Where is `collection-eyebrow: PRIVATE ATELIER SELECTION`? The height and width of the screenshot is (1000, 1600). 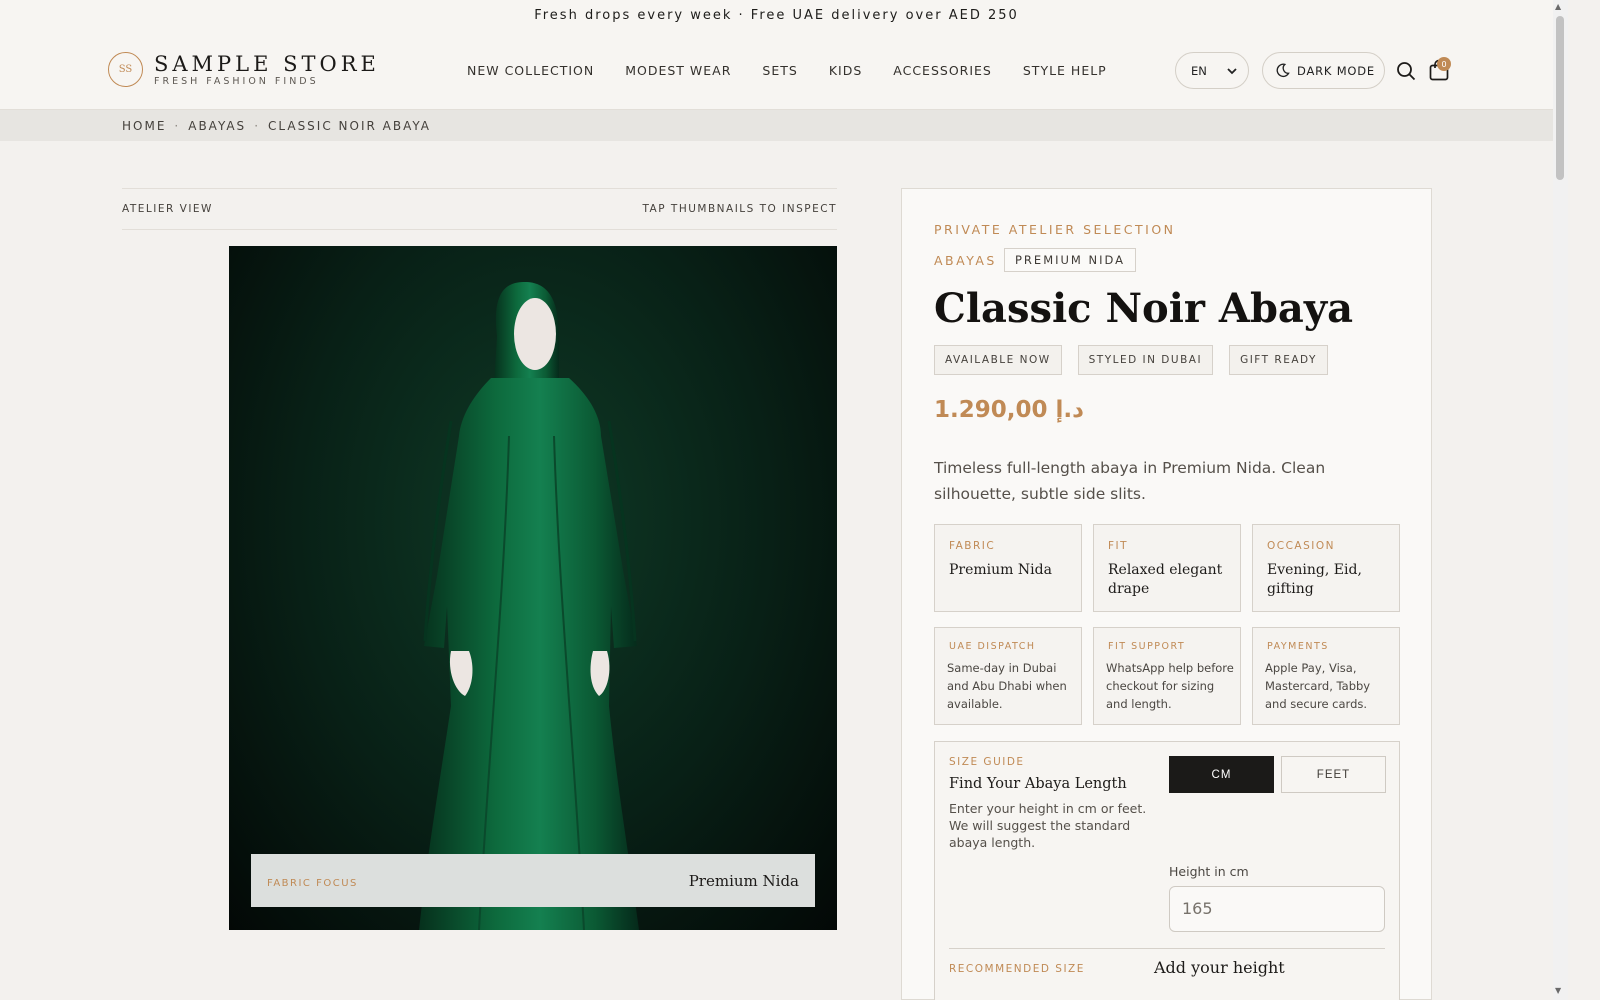
collection-eyebrow: PRIVATE ATELIER SELECTION is located at coordinates (1055, 229).